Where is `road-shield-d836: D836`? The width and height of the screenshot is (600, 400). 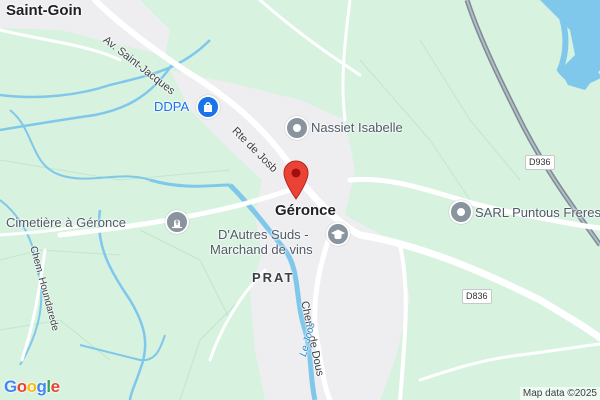
road-shield-d836: D836 is located at coordinates (477, 296).